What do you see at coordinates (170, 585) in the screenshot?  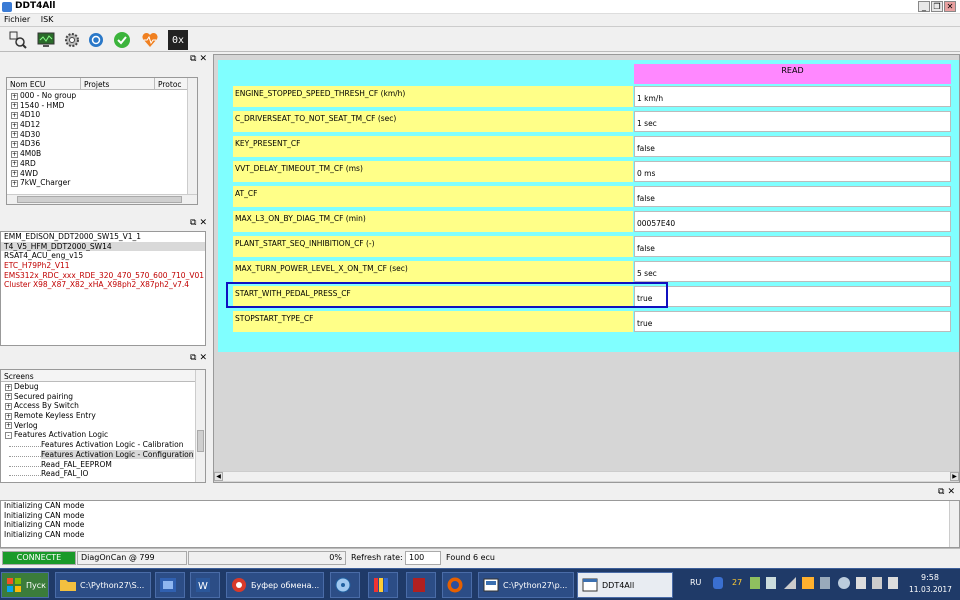 I see `task-film` at bounding box center [170, 585].